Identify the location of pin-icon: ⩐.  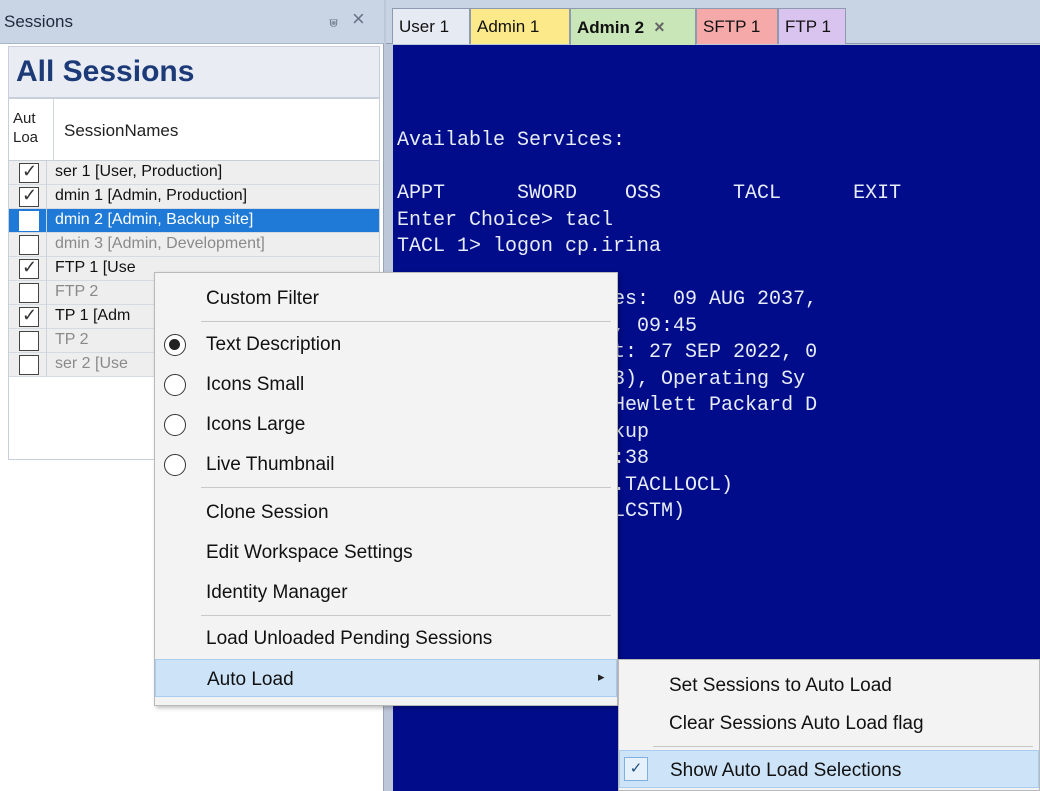
(333, 22).